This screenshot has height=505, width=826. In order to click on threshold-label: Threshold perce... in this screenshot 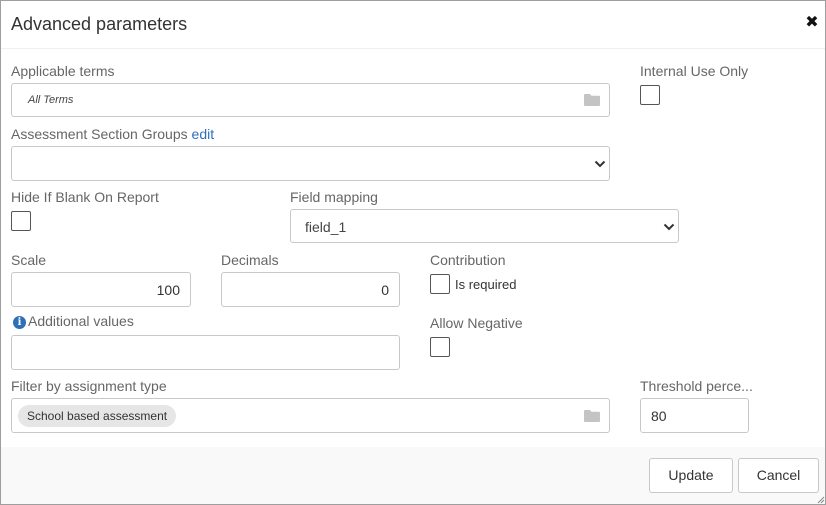, I will do `click(696, 386)`.